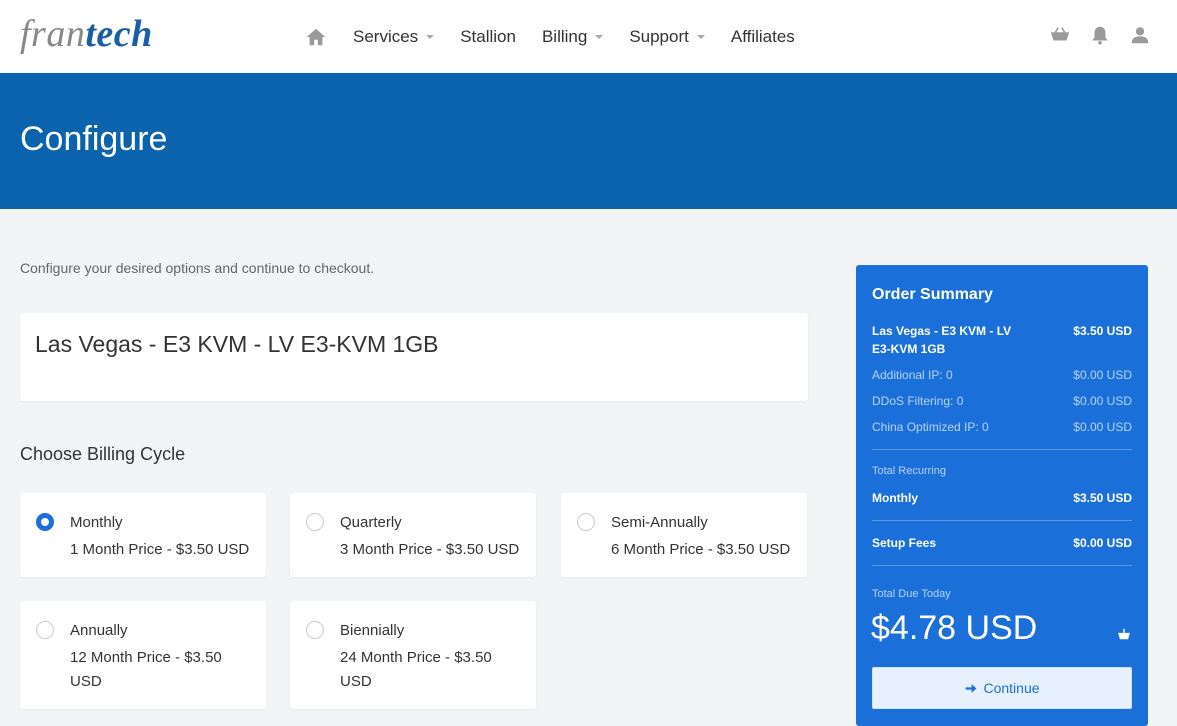 This screenshot has height=726, width=1177. Describe the element at coordinates (763, 37) in the screenshot. I see `nav-affiliates: Affiliates` at that location.